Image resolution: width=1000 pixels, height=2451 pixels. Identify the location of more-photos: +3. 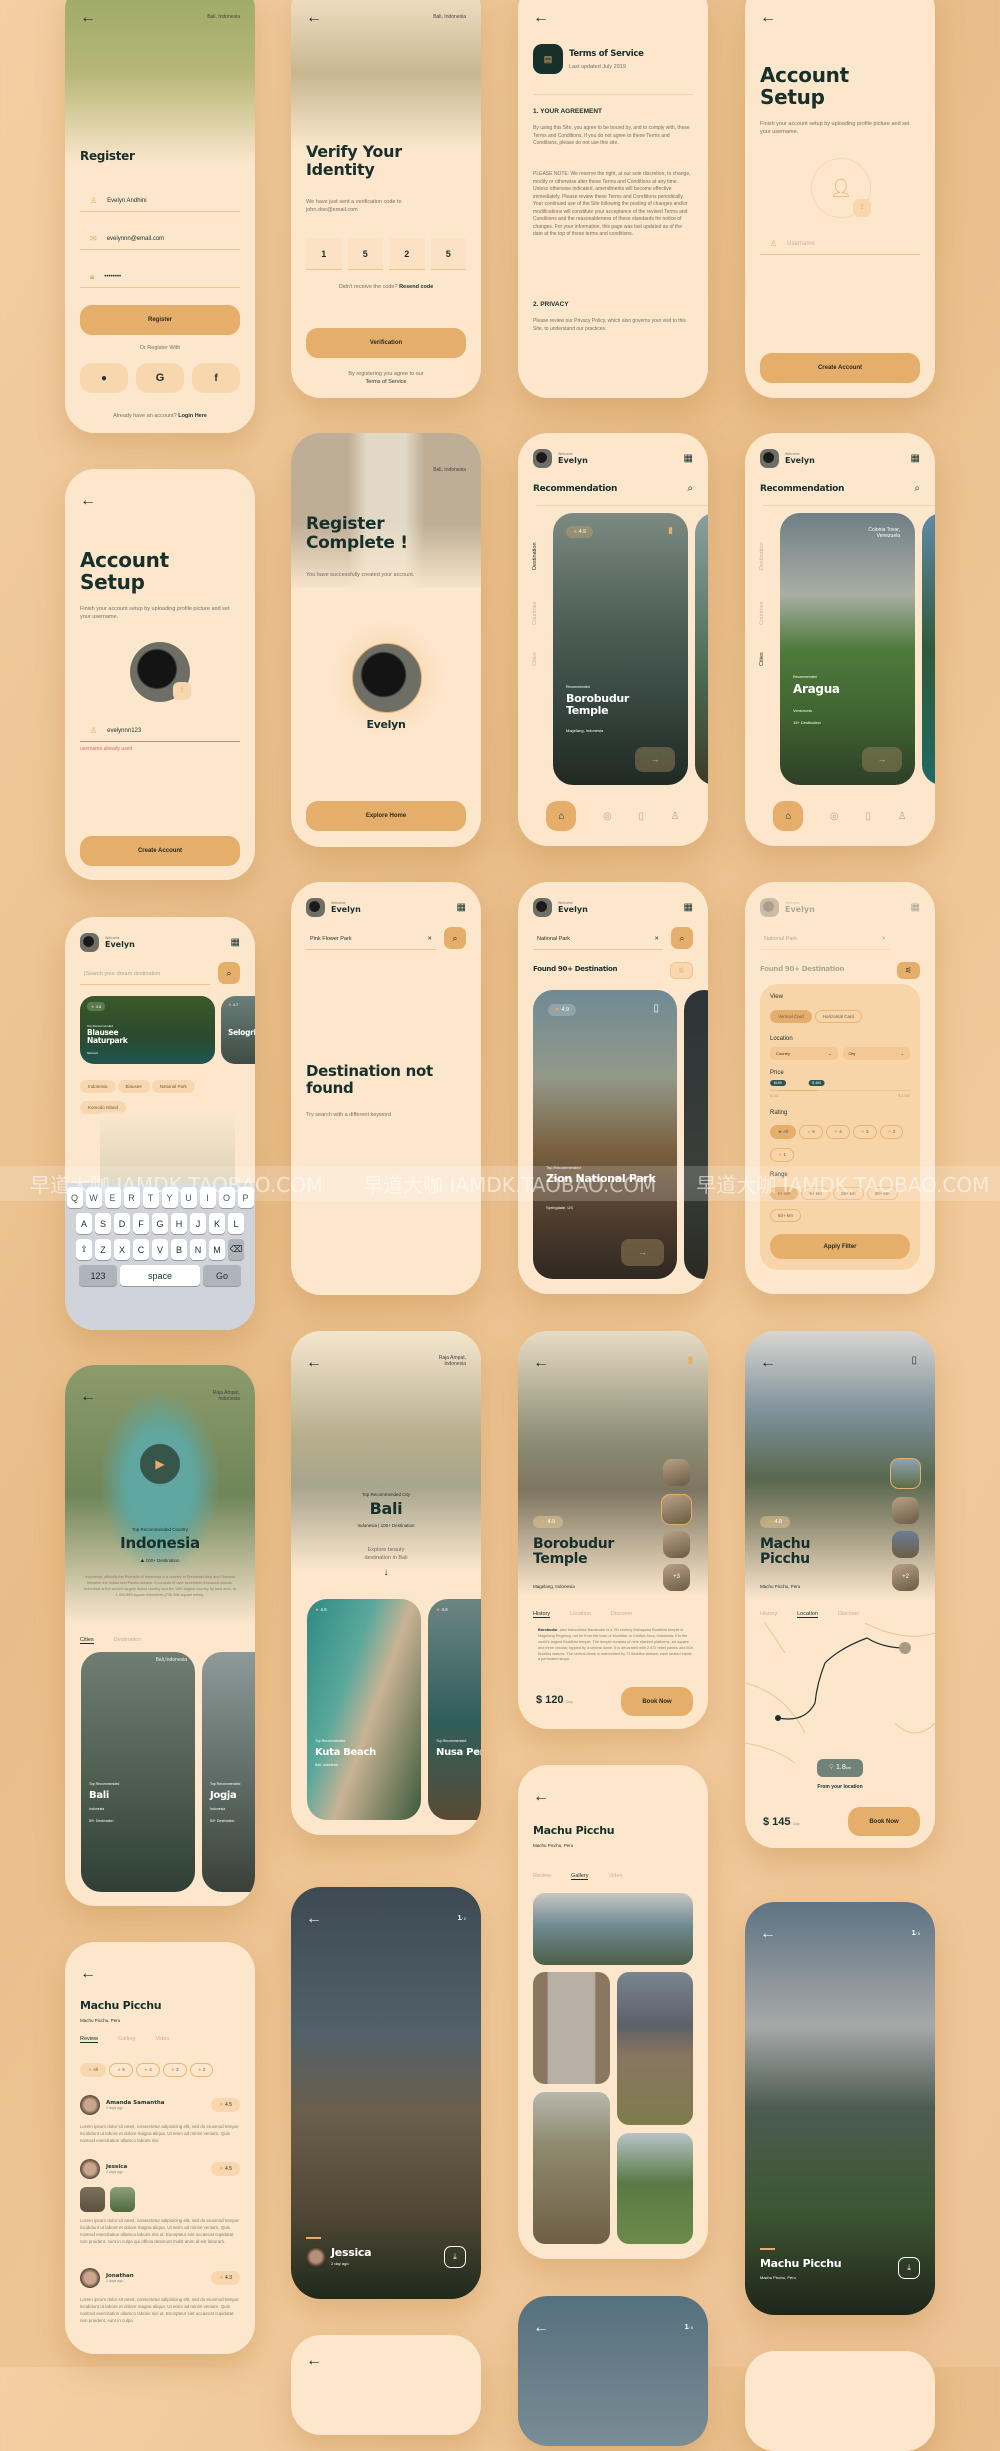
(676, 1577).